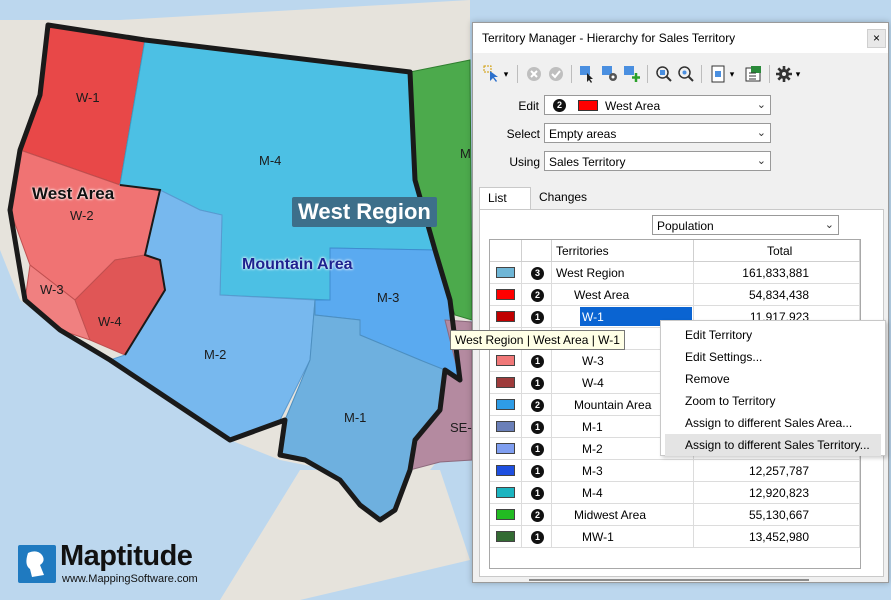 The height and width of the screenshot is (600, 891). What do you see at coordinates (602, 295) in the screenshot?
I see `territory-name: West Area` at bounding box center [602, 295].